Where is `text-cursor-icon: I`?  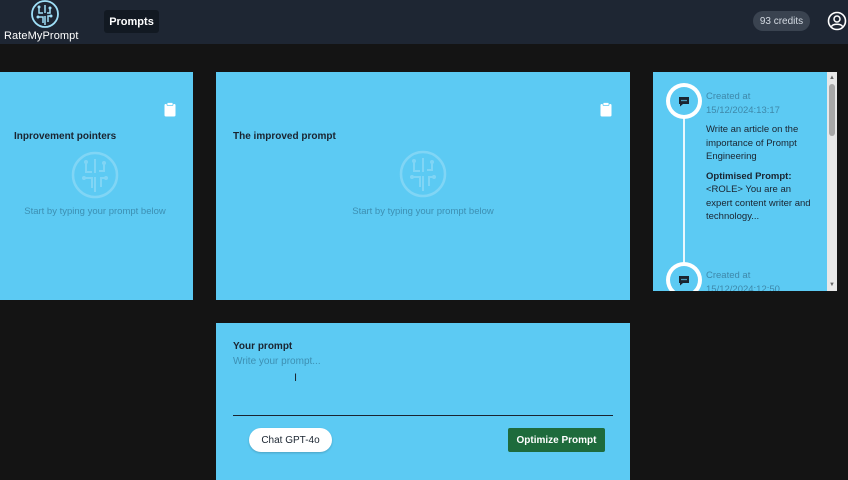 text-cursor-icon: I is located at coordinates (296, 378).